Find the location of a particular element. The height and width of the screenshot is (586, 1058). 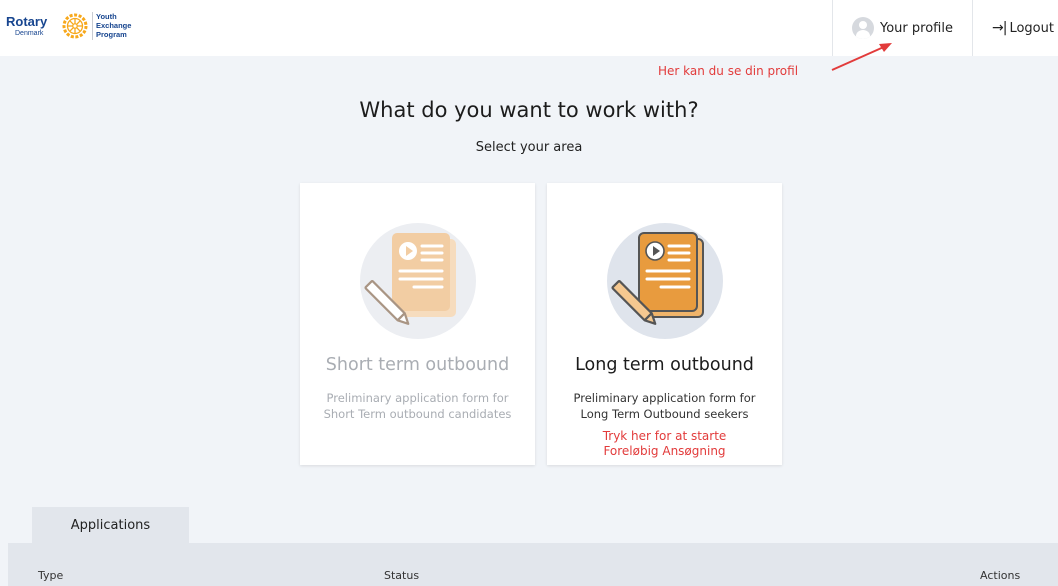

logo-brand: Rotary is located at coordinates (27, 21).